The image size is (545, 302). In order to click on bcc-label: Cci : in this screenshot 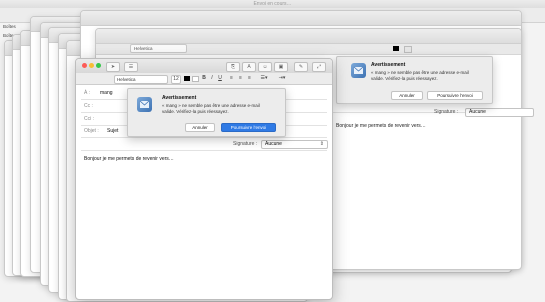, I will do `click(89, 119)`.